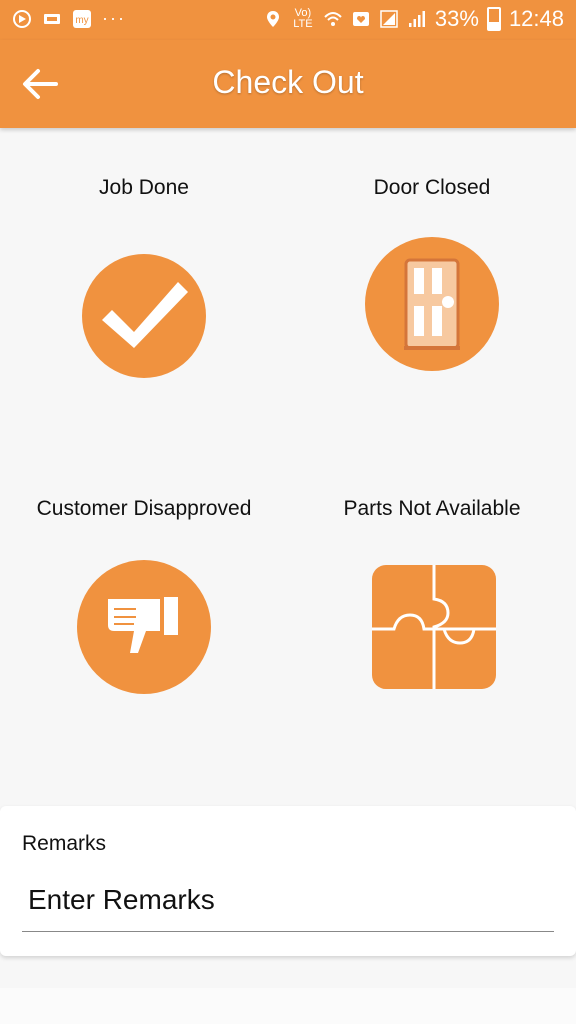 The height and width of the screenshot is (1024, 576). What do you see at coordinates (333, 19) in the screenshot?
I see `wifi-icon` at bounding box center [333, 19].